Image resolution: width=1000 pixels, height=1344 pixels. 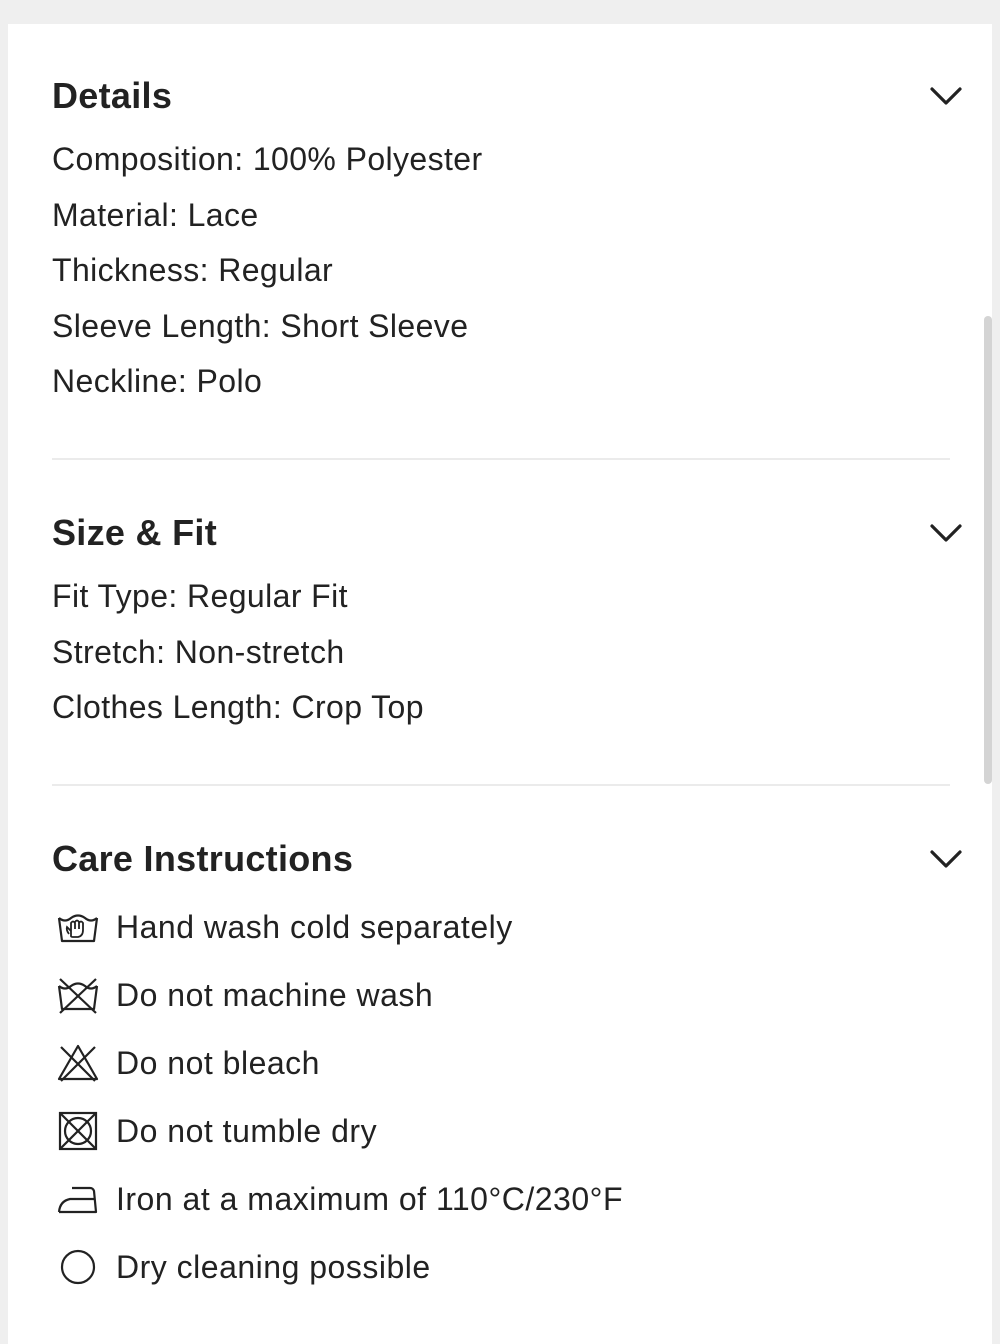 What do you see at coordinates (200, 596) in the screenshot?
I see `detail-fit-type: Fit Type: Regular Fit` at bounding box center [200, 596].